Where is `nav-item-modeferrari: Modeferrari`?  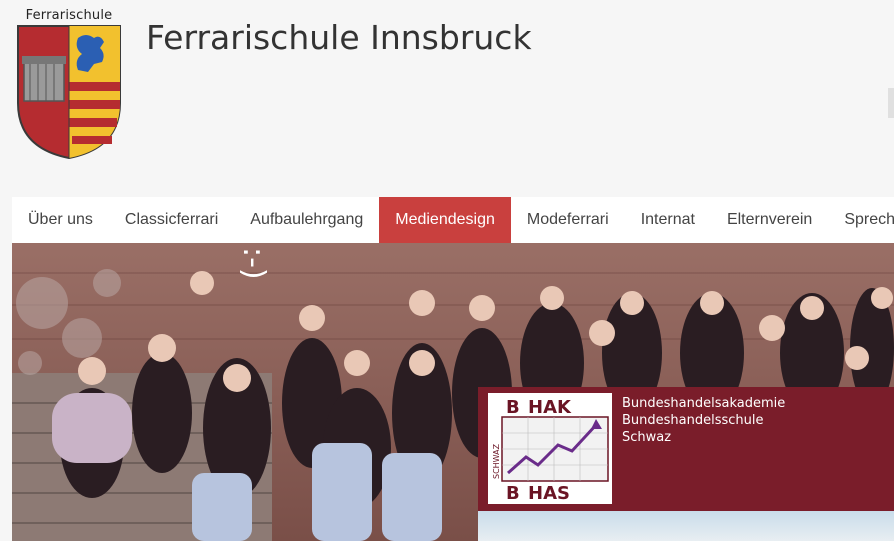 nav-item-modeferrari: Modeferrari is located at coordinates (568, 220).